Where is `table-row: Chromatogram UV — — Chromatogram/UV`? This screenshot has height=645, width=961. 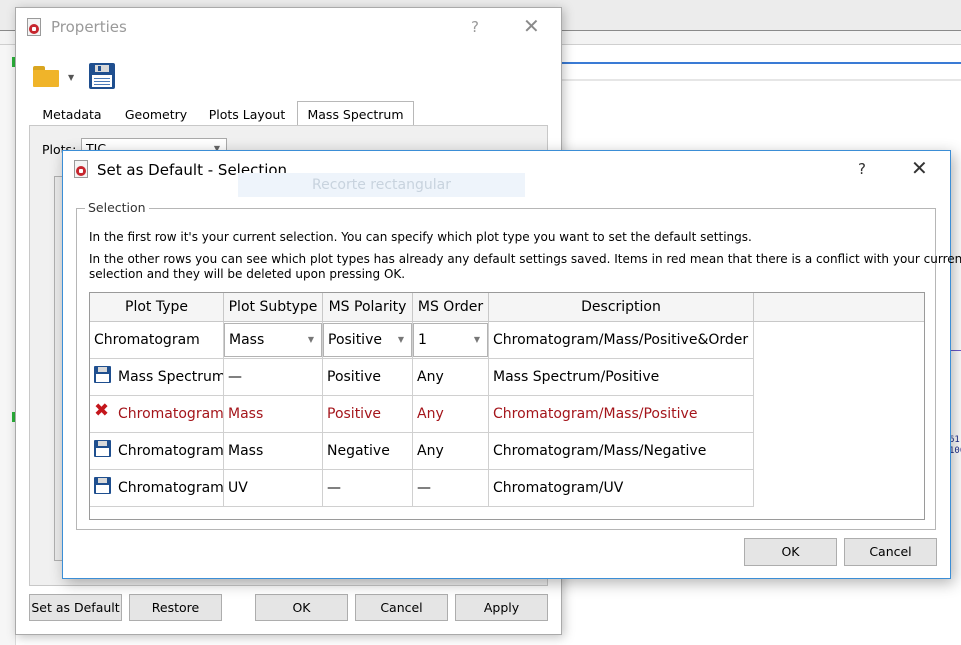
table-row: Chromatogram UV — — Chromatogram/UV is located at coordinates (422, 488).